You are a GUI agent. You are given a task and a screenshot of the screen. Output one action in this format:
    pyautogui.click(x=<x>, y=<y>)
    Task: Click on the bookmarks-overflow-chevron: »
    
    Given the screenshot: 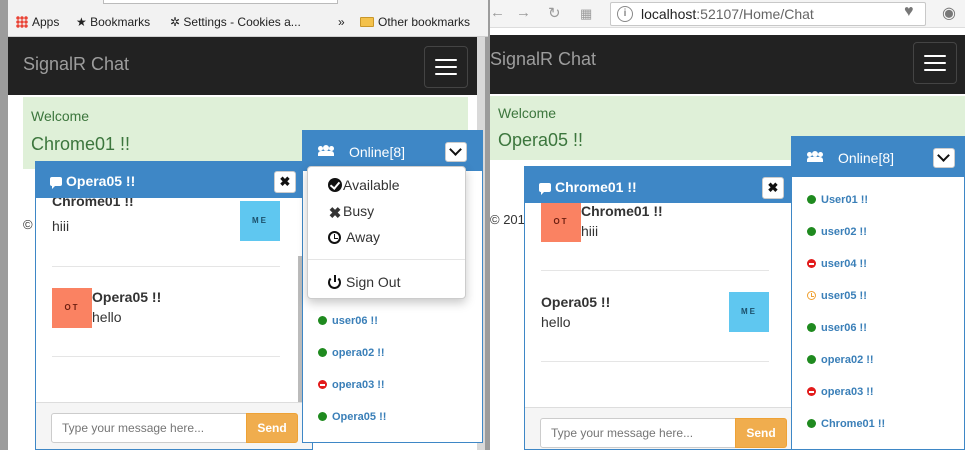 What is the action you would take?
    pyautogui.click(x=341, y=22)
    